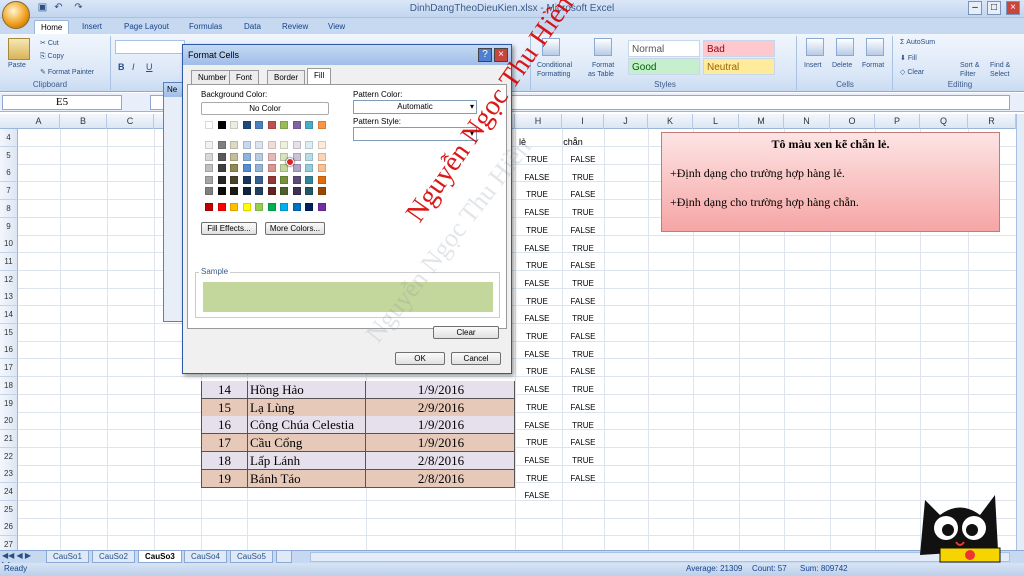 The image size is (1024, 576). What do you see at coordinates (813, 65) in the screenshot?
I see `insert-cells-button: Insert` at bounding box center [813, 65].